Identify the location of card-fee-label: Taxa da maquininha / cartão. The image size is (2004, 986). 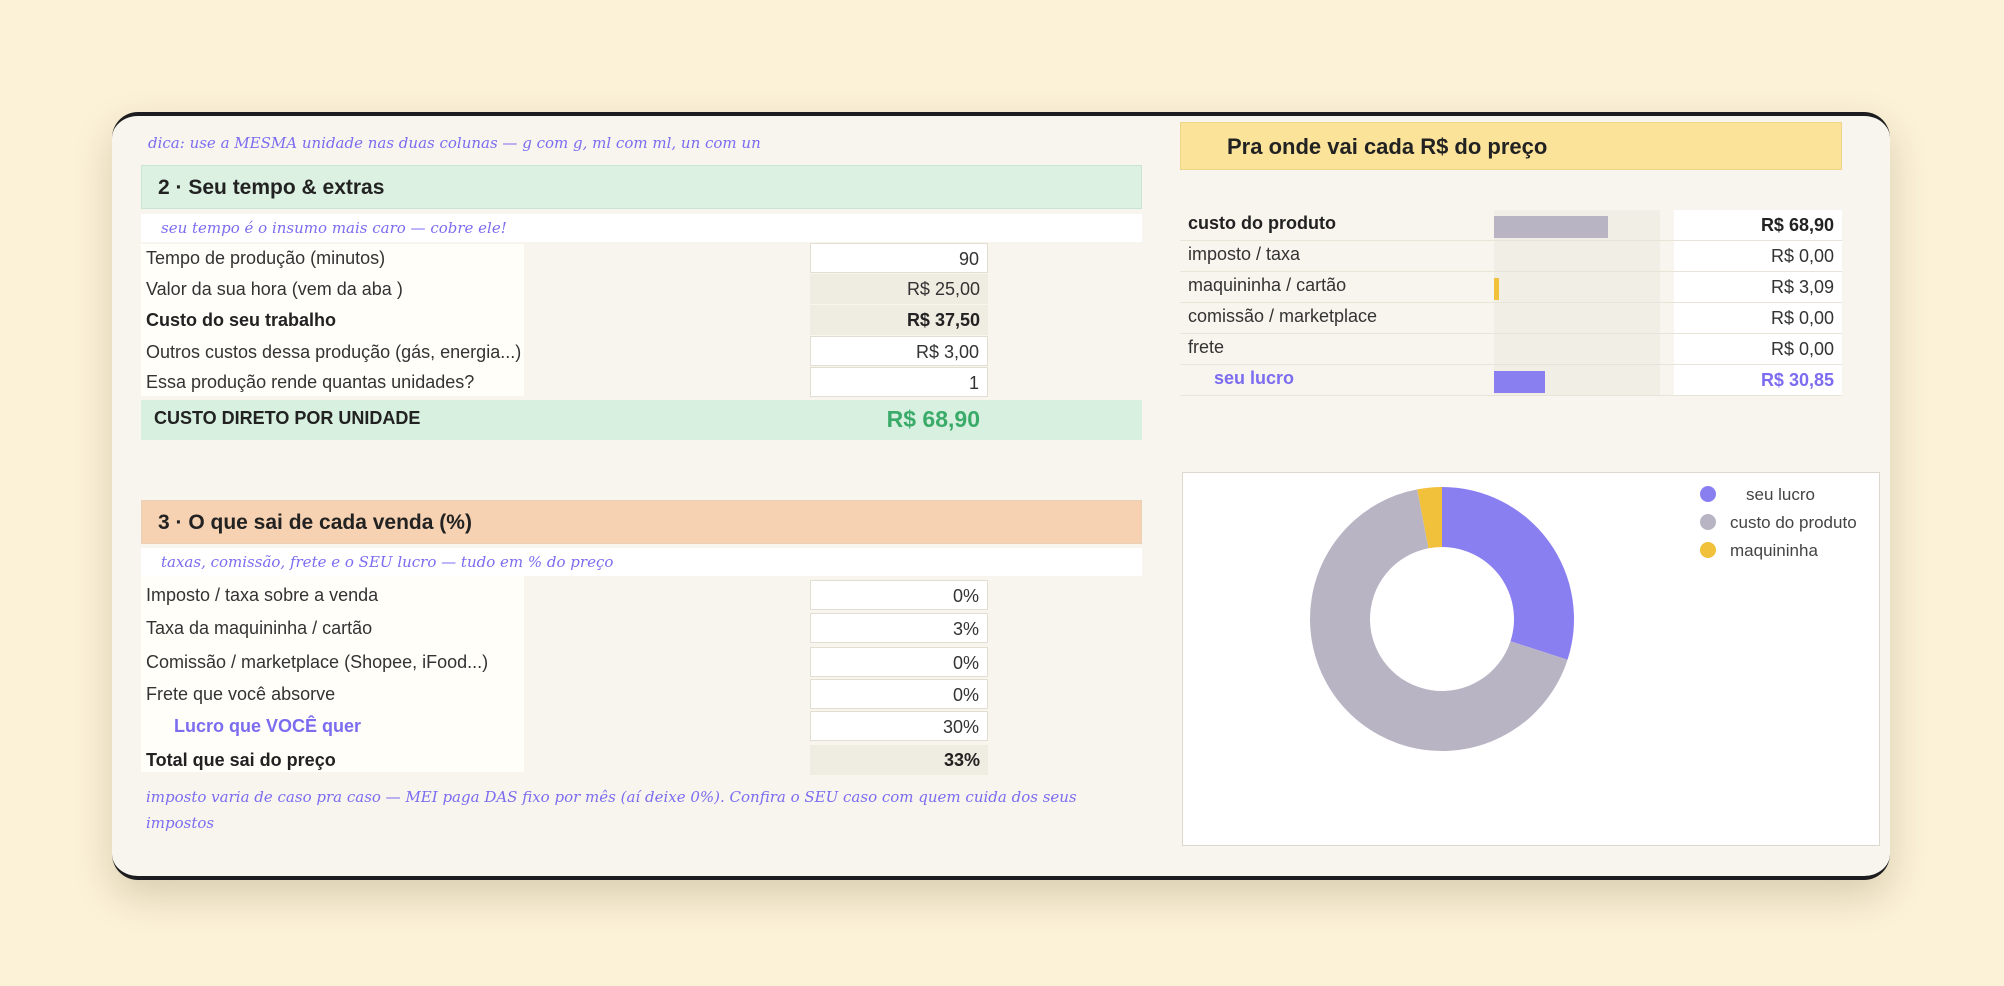
(259, 628).